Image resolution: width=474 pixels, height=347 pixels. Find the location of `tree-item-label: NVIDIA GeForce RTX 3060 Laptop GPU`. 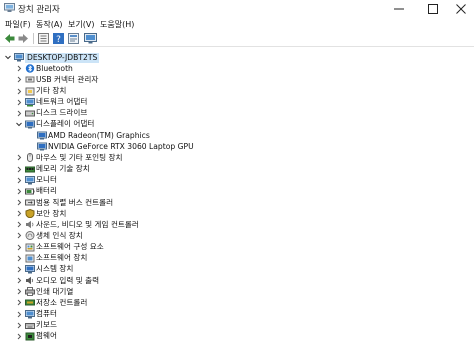

tree-item-label: NVIDIA GeForce RTX 3060 Laptop GPU is located at coordinates (121, 147).